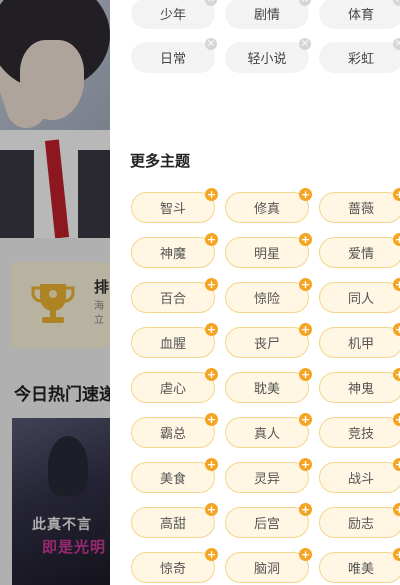  I want to click on selected-tag-label: 日常, so click(172, 59).